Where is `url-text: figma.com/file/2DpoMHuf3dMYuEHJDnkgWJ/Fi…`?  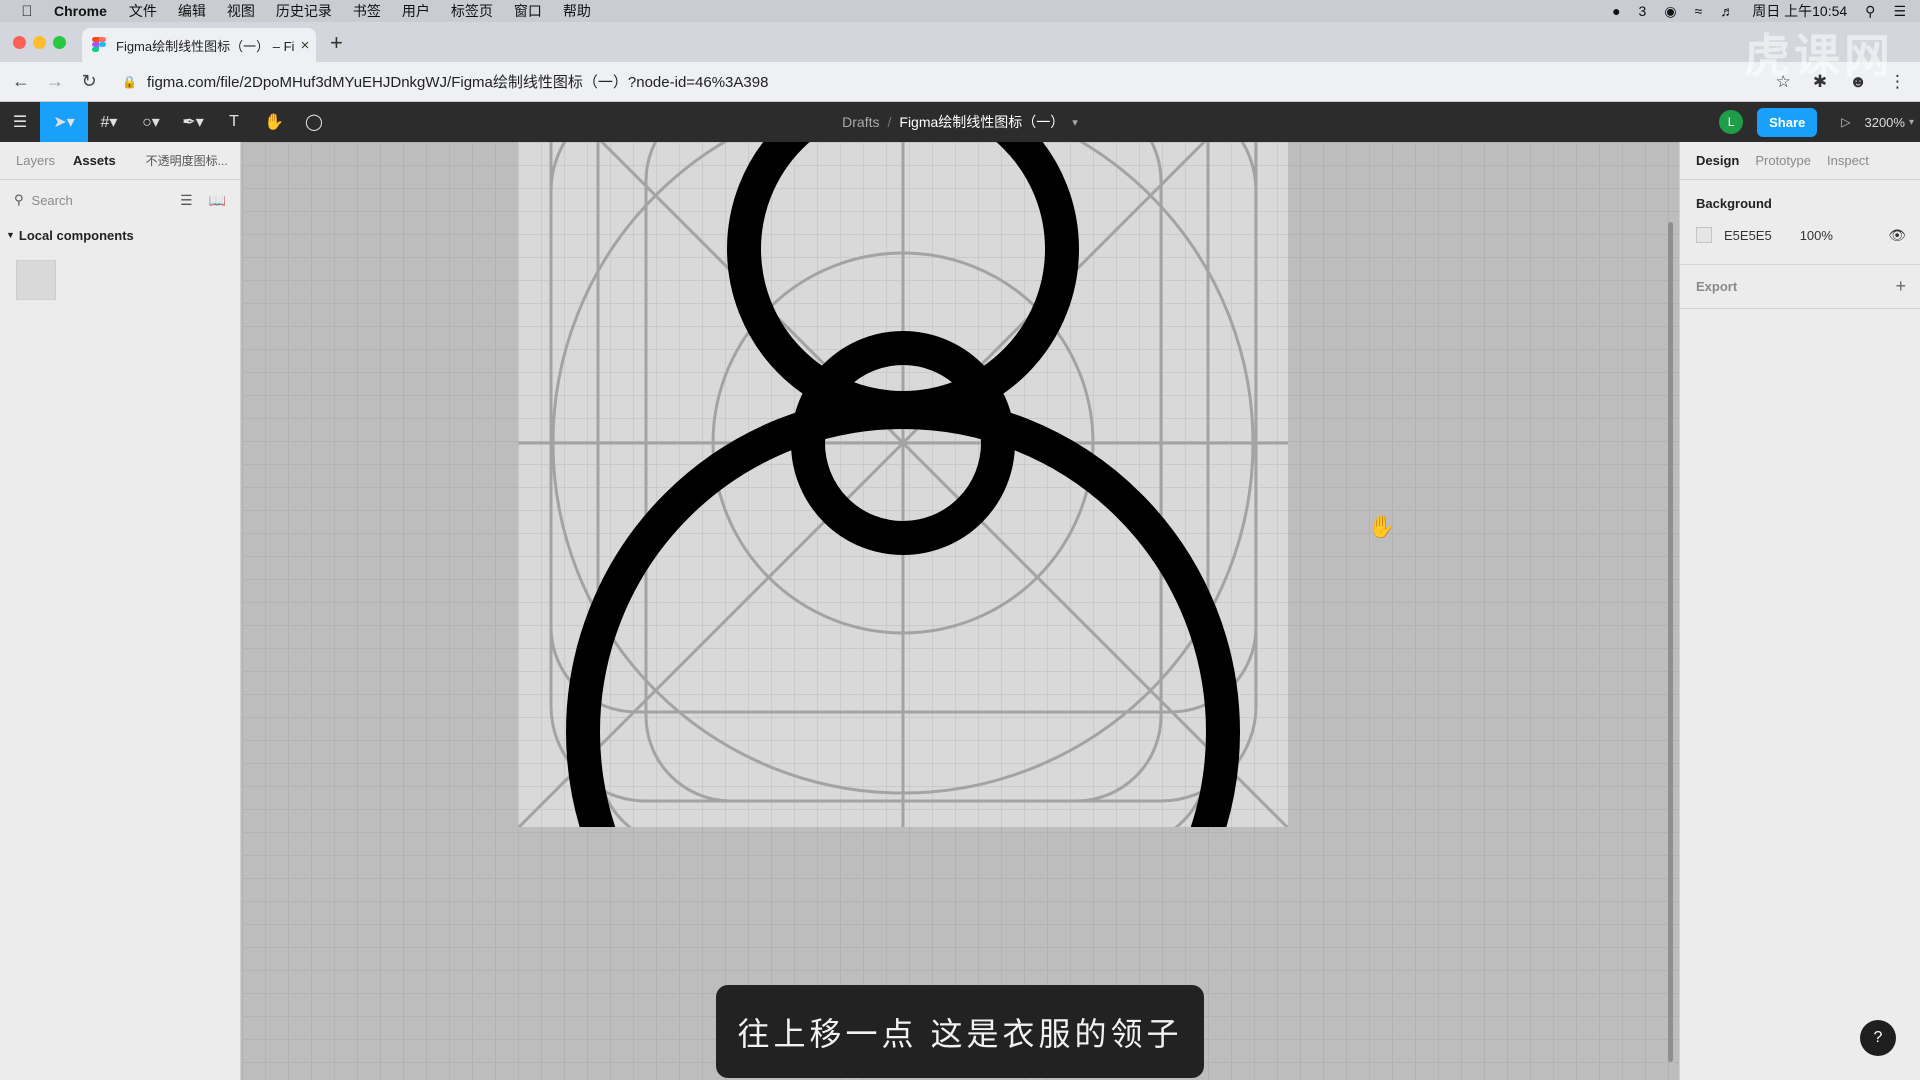 url-text: figma.com/file/2DpoMHuf3dMYuEHJDnkgWJ/Fi… is located at coordinates (457, 81).